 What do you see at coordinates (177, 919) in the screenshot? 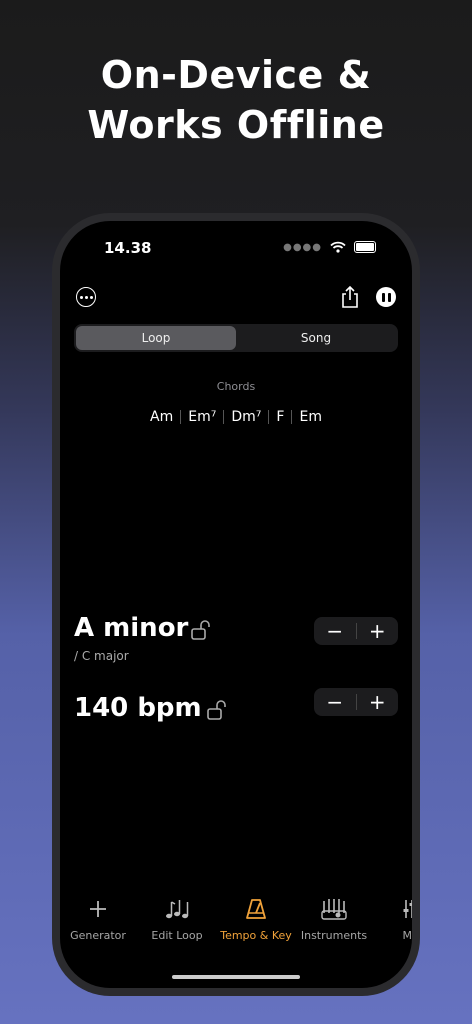
I see `tab-edit-loop: Edit Loop` at bounding box center [177, 919].